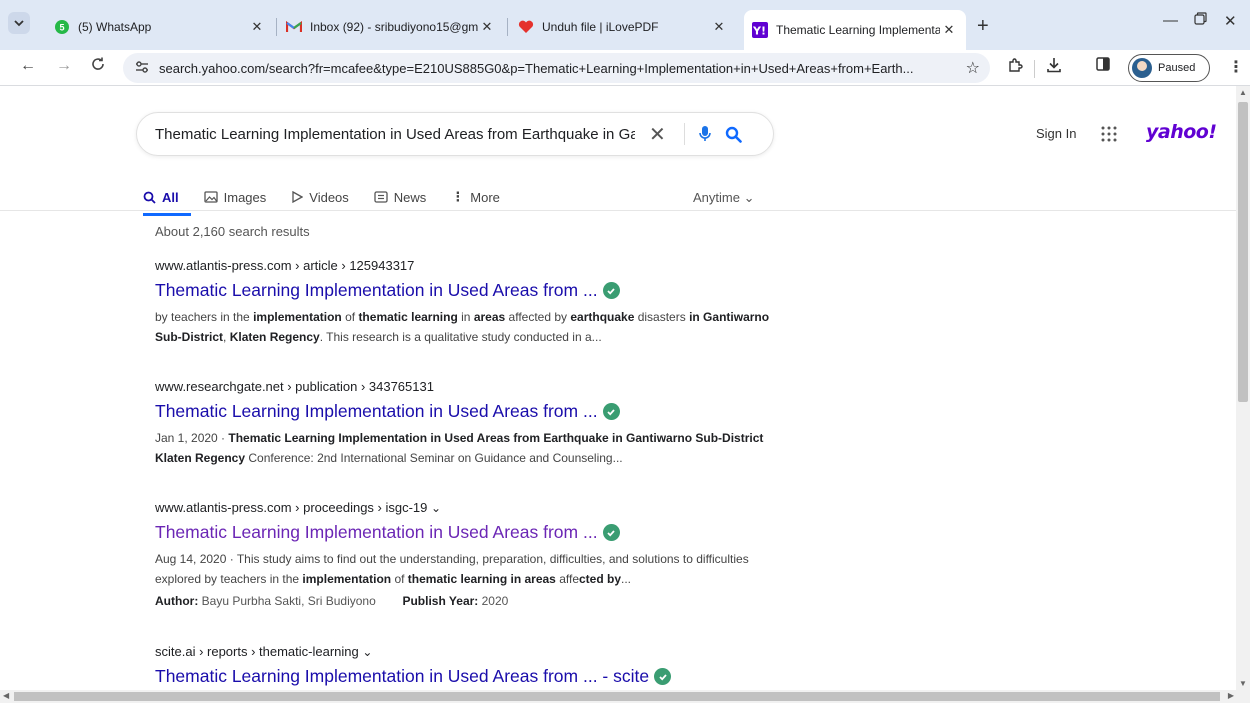 The image size is (1250, 703). Describe the element at coordinates (28, 66) in the screenshot. I see `back-arrow-icon: ←` at that location.